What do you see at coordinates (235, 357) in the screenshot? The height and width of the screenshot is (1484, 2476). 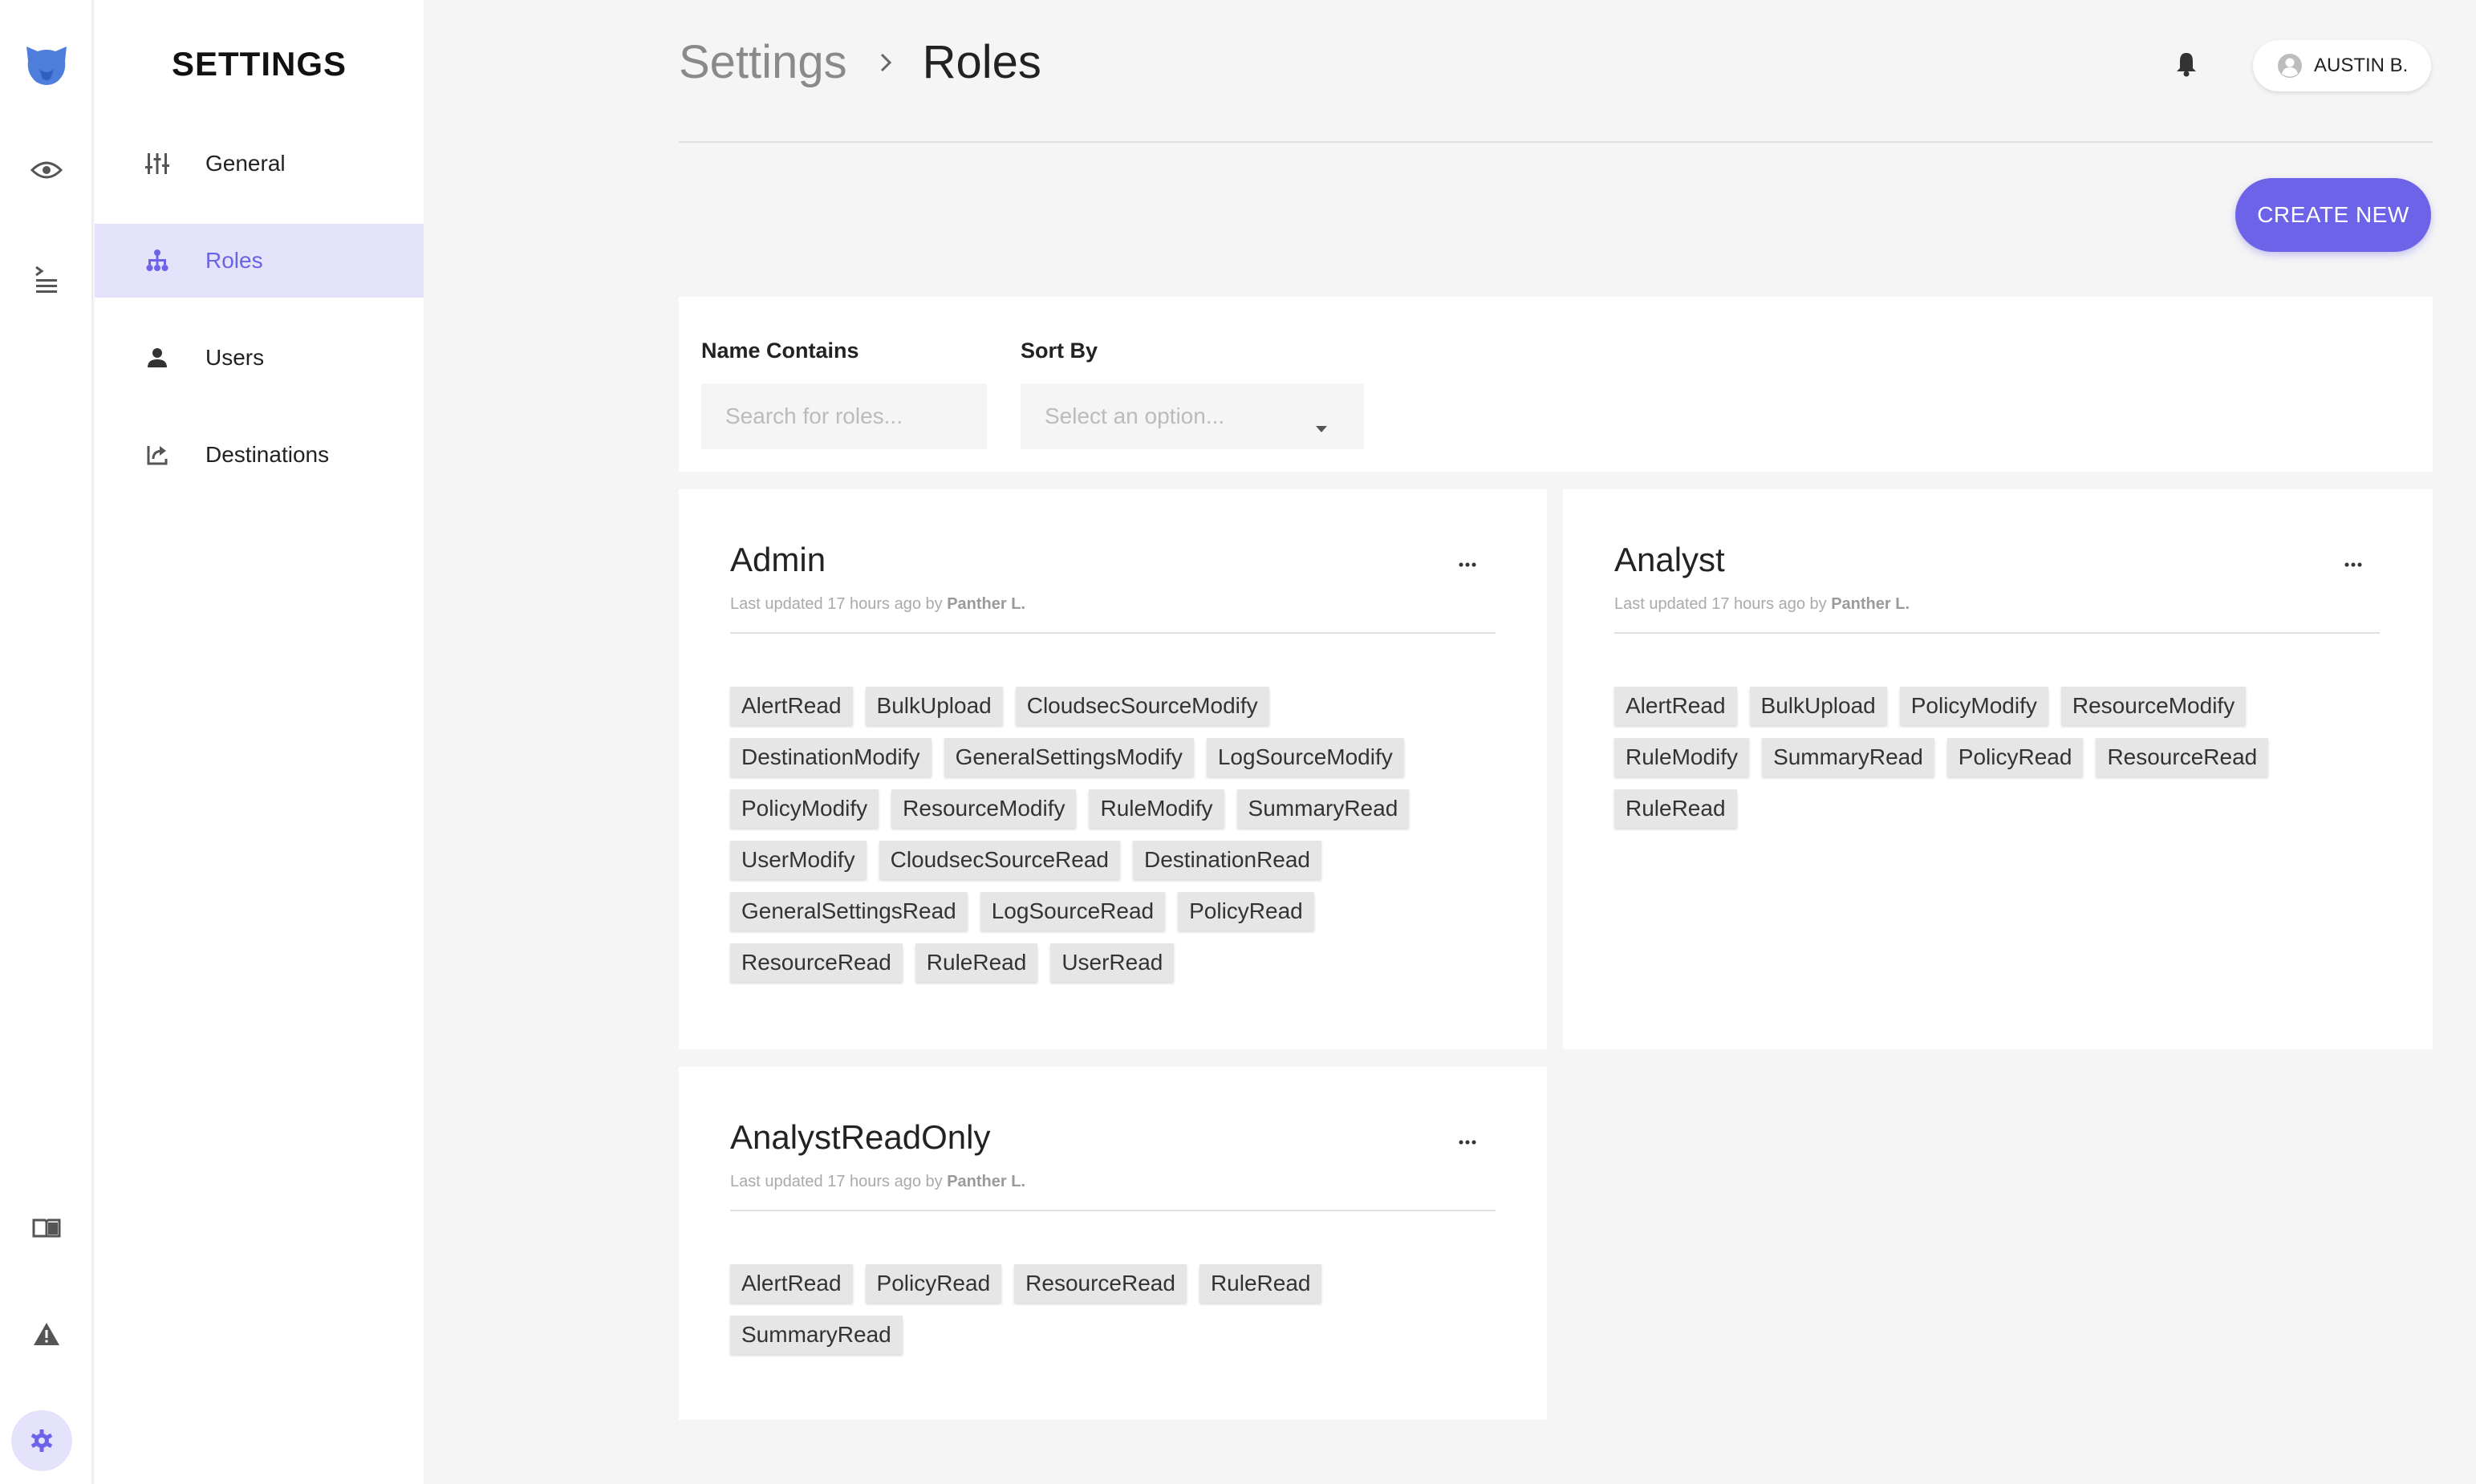 I see `sidebar-item-label: Users` at bounding box center [235, 357].